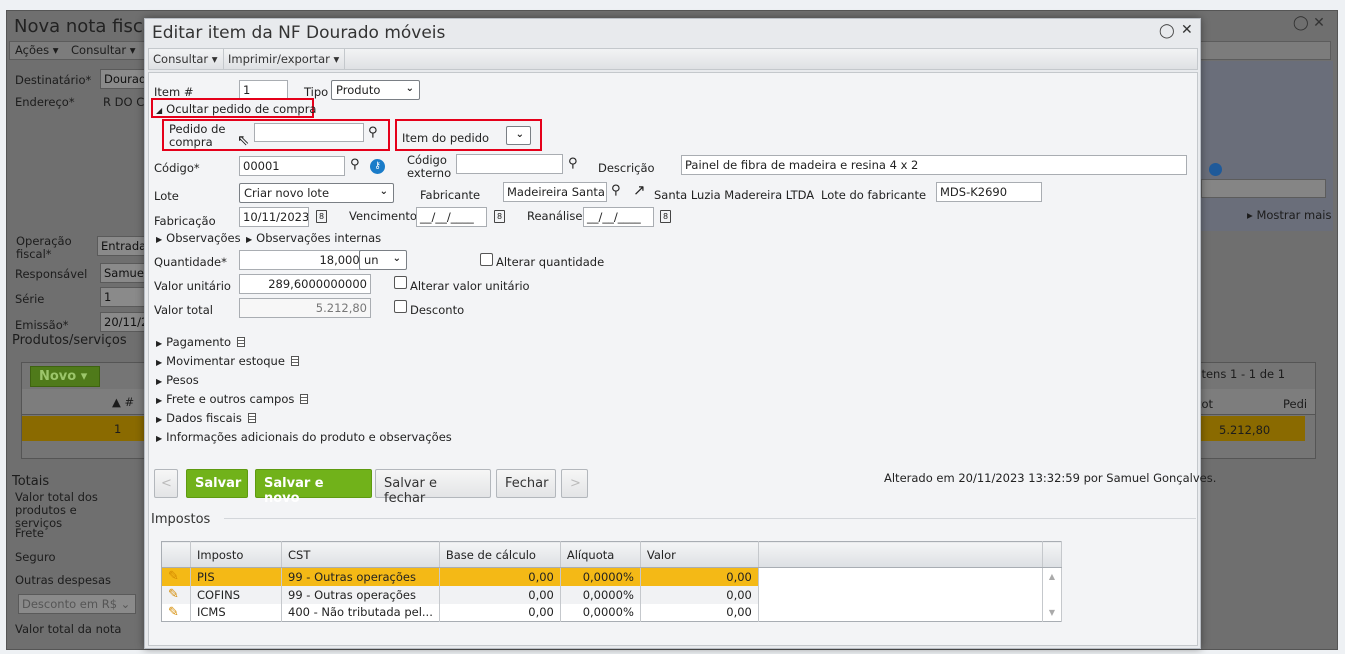 This screenshot has height=654, width=1345. Describe the element at coordinates (174, 92) in the screenshot. I see `item-label: Item #` at that location.